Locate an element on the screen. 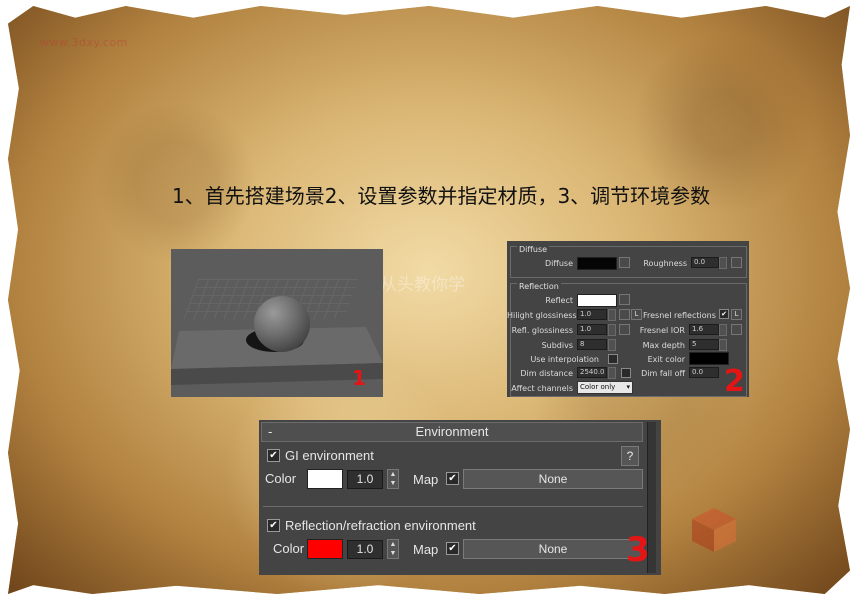  refl-glossiness-label: Refl. glossiness is located at coordinates (542, 330).